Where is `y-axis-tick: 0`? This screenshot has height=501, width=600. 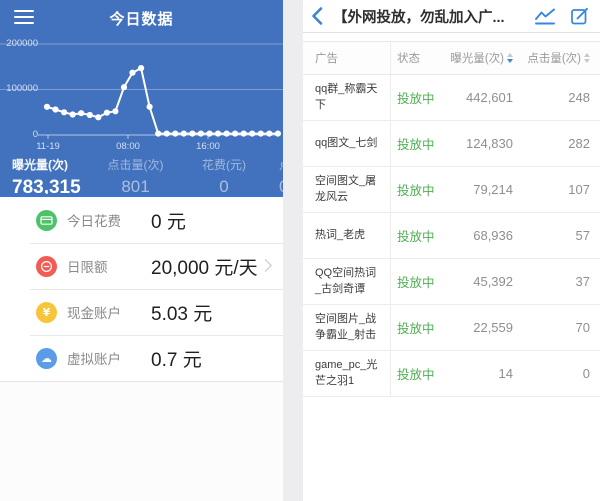 y-axis-tick: 0 is located at coordinates (35, 134).